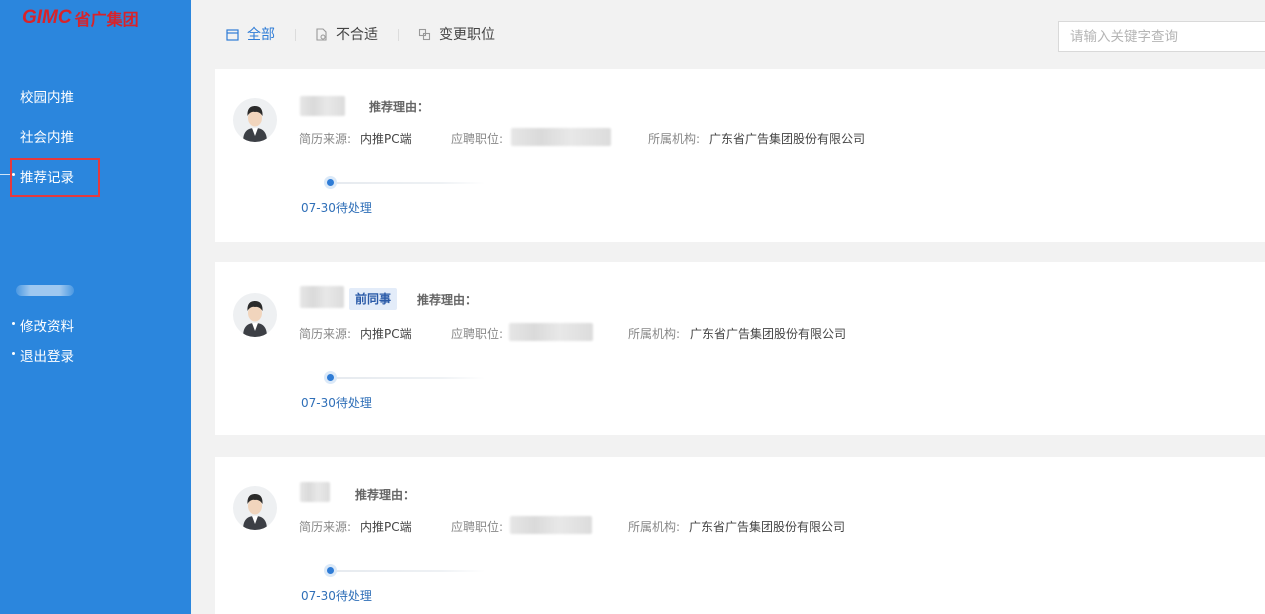  I want to click on document-icon, so click(321, 34).